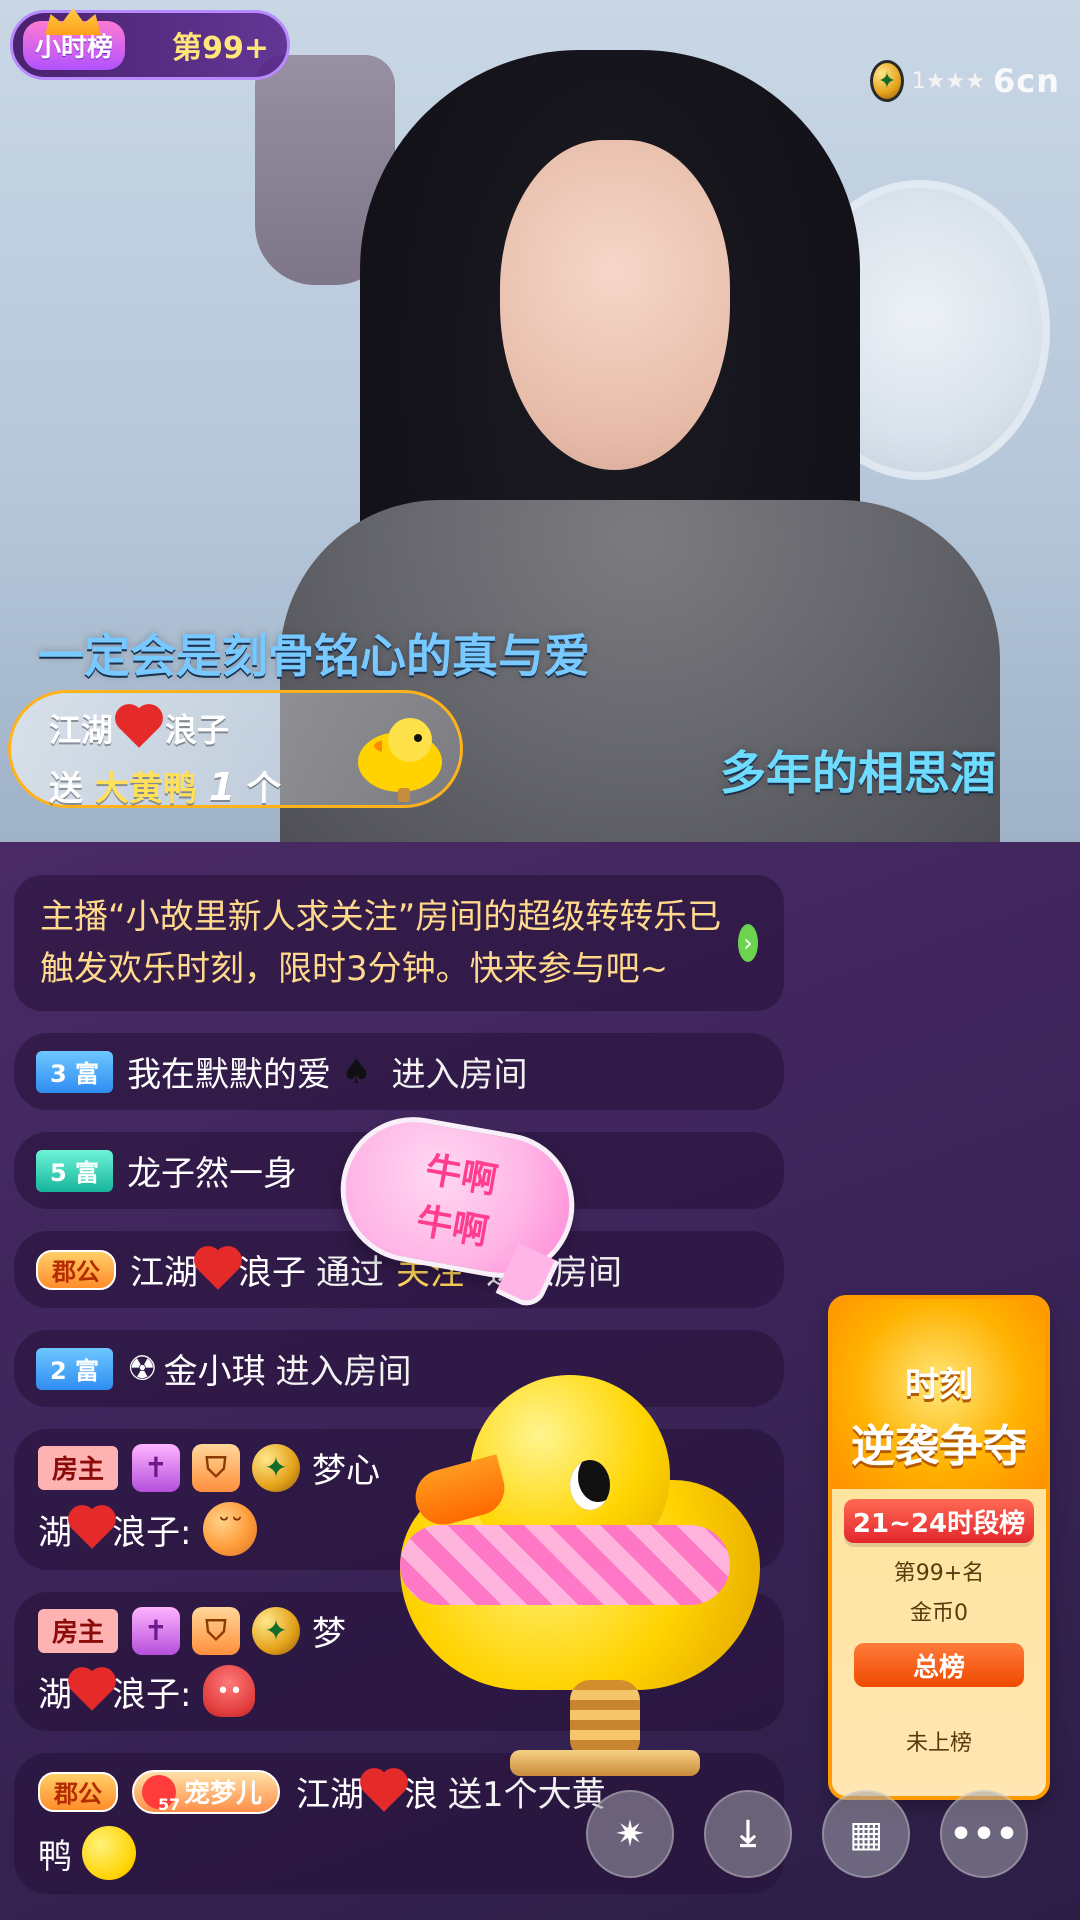  What do you see at coordinates (142, 1368) in the screenshot?
I see `radiation-icon: ☢` at bounding box center [142, 1368].